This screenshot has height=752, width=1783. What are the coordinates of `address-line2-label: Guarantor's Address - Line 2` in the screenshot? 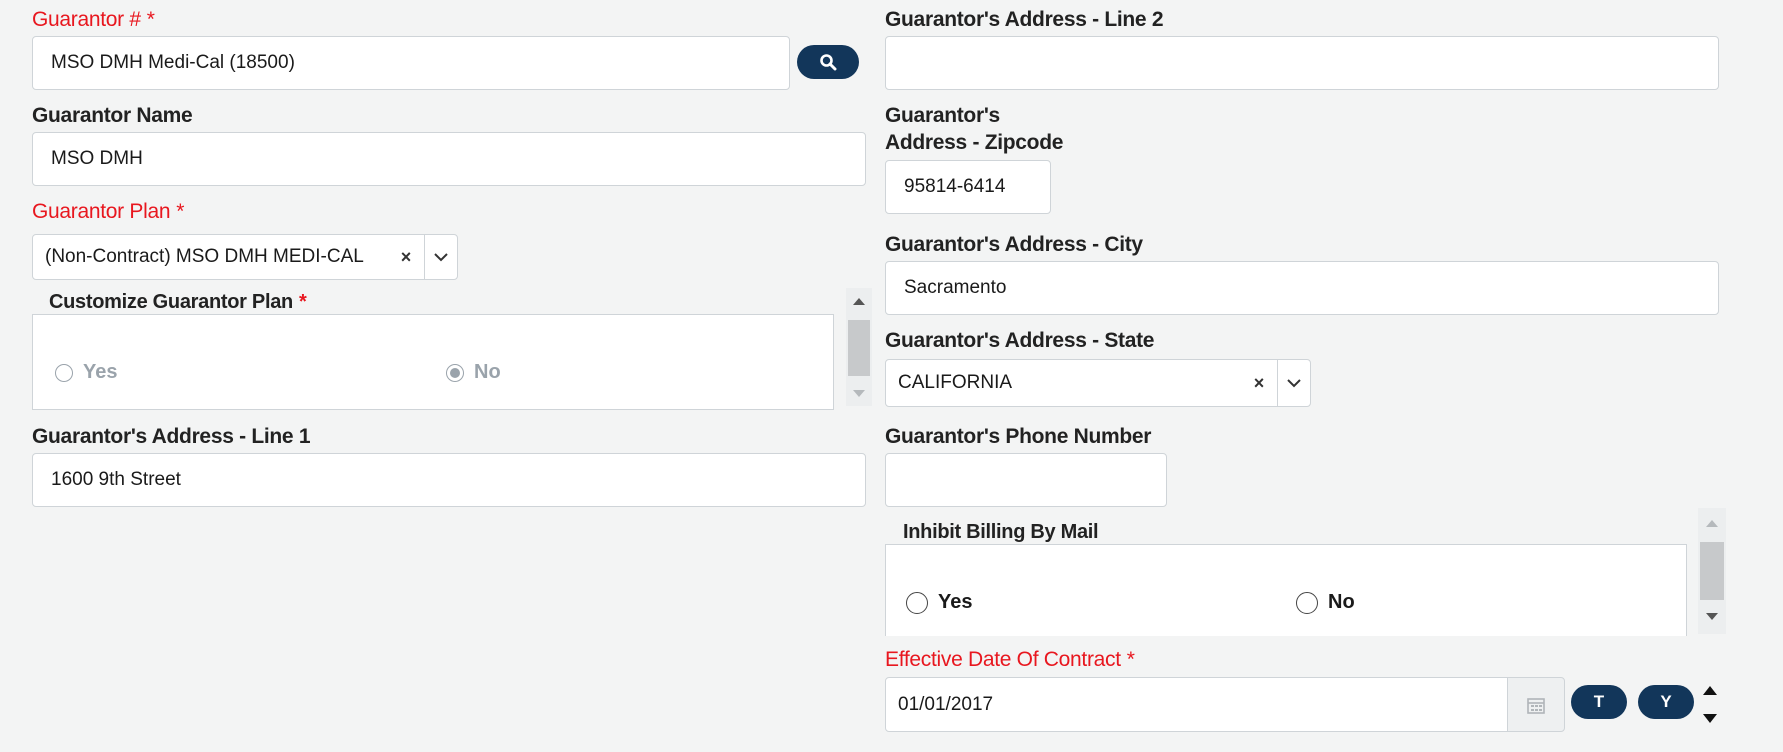 It's located at (1024, 19).